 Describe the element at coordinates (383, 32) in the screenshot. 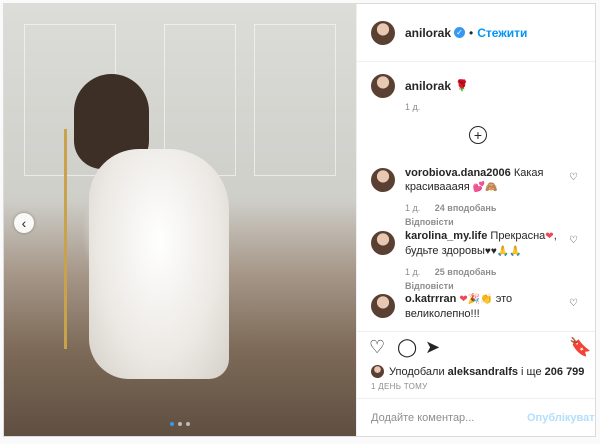

I see `author-avatar` at that location.